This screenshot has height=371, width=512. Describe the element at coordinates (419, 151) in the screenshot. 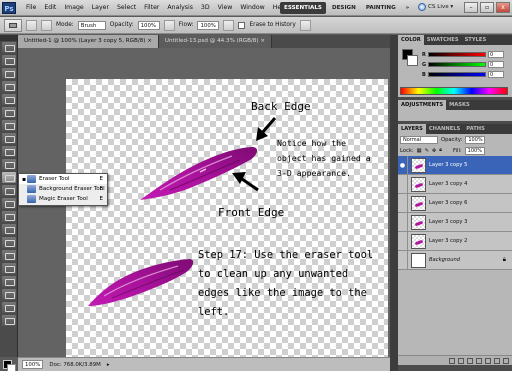

I see `lock-transparency-icon: ▦` at that location.